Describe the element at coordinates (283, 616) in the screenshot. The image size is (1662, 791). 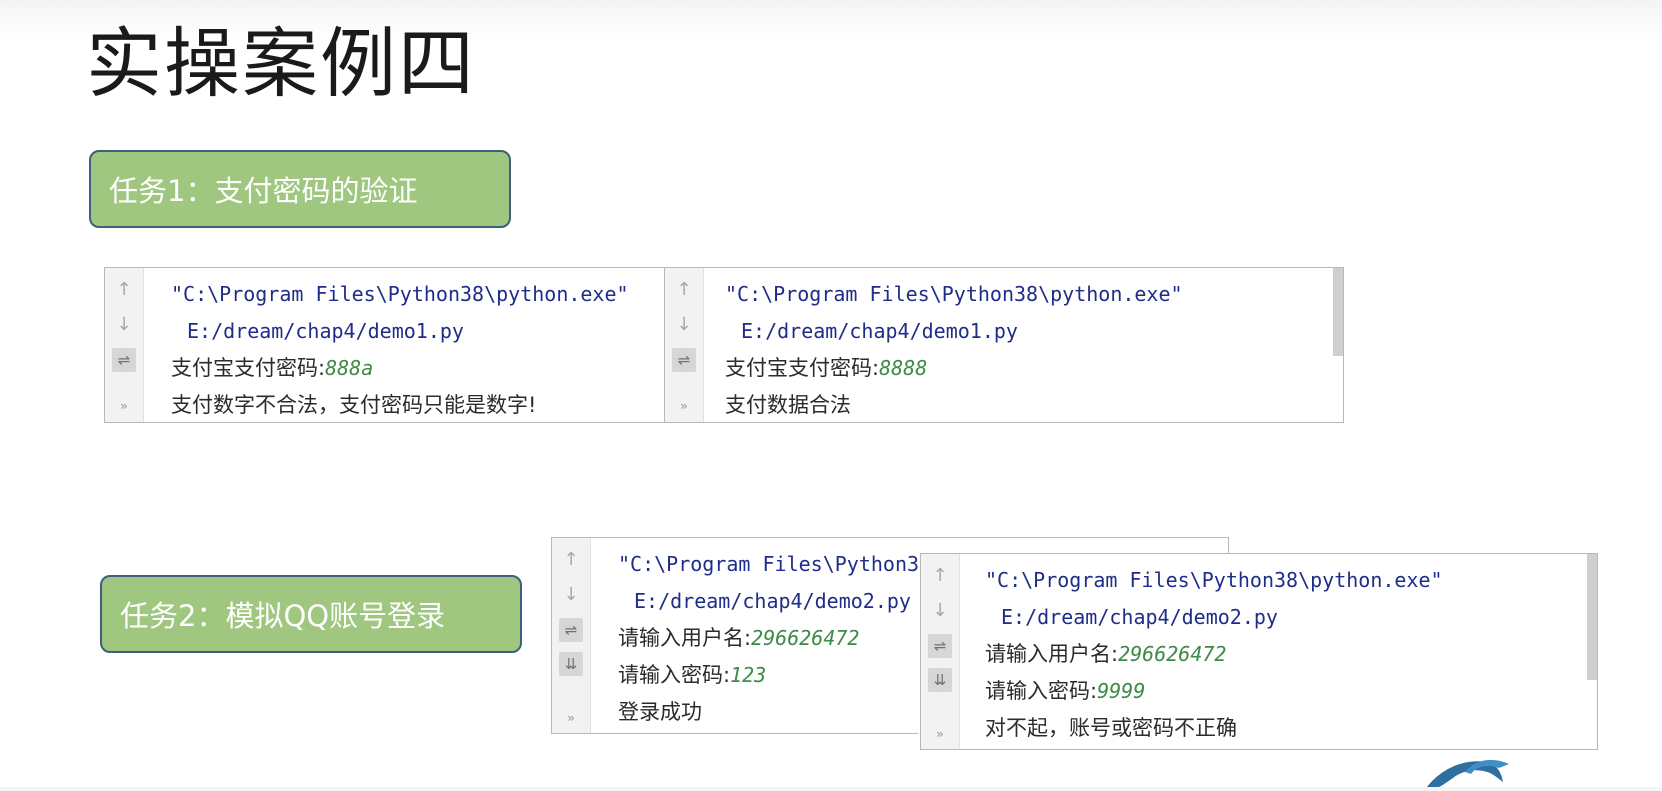
I see `task2-label: 任务2：模拟QQ账号登录` at that location.